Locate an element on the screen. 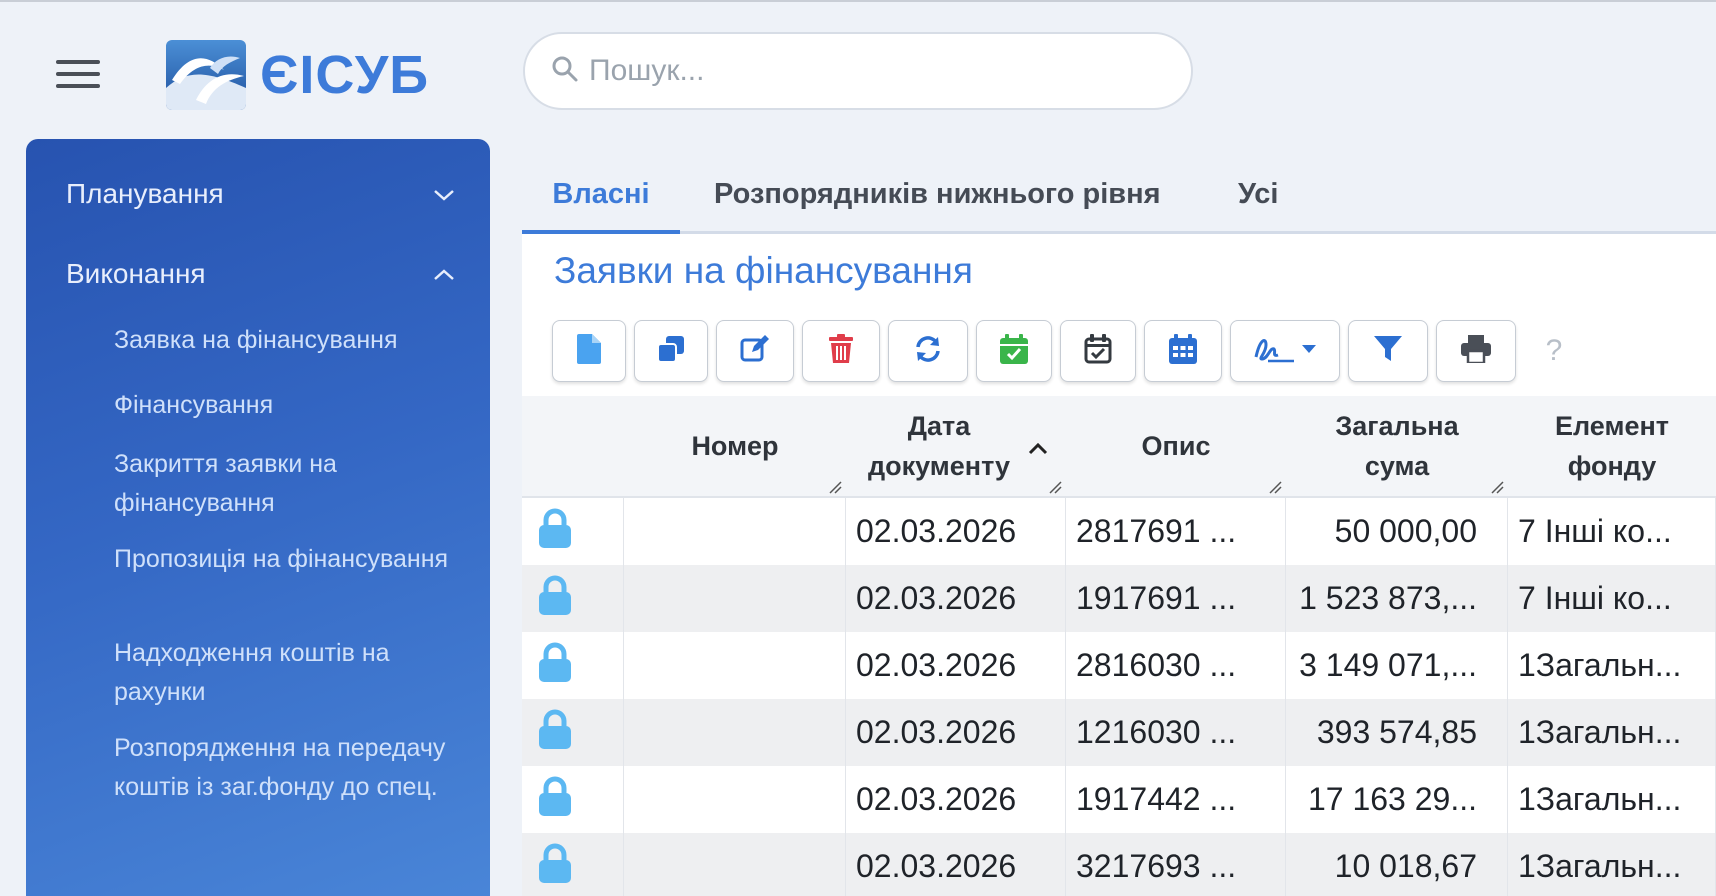 The height and width of the screenshot is (896, 1716). header-document-date: Дата документу is located at coordinates (956, 446).